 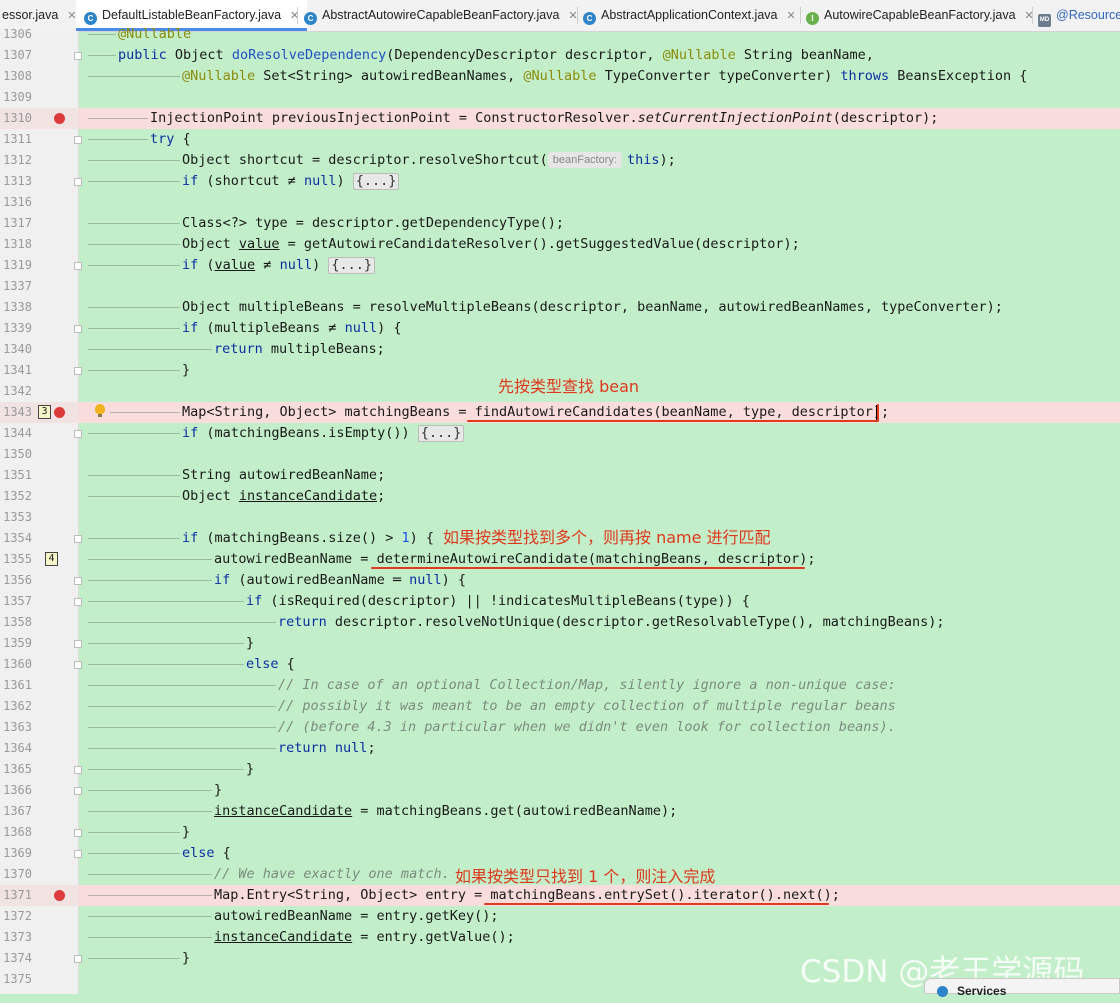 What do you see at coordinates (17, 916) in the screenshot?
I see `line-number: 1372` at bounding box center [17, 916].